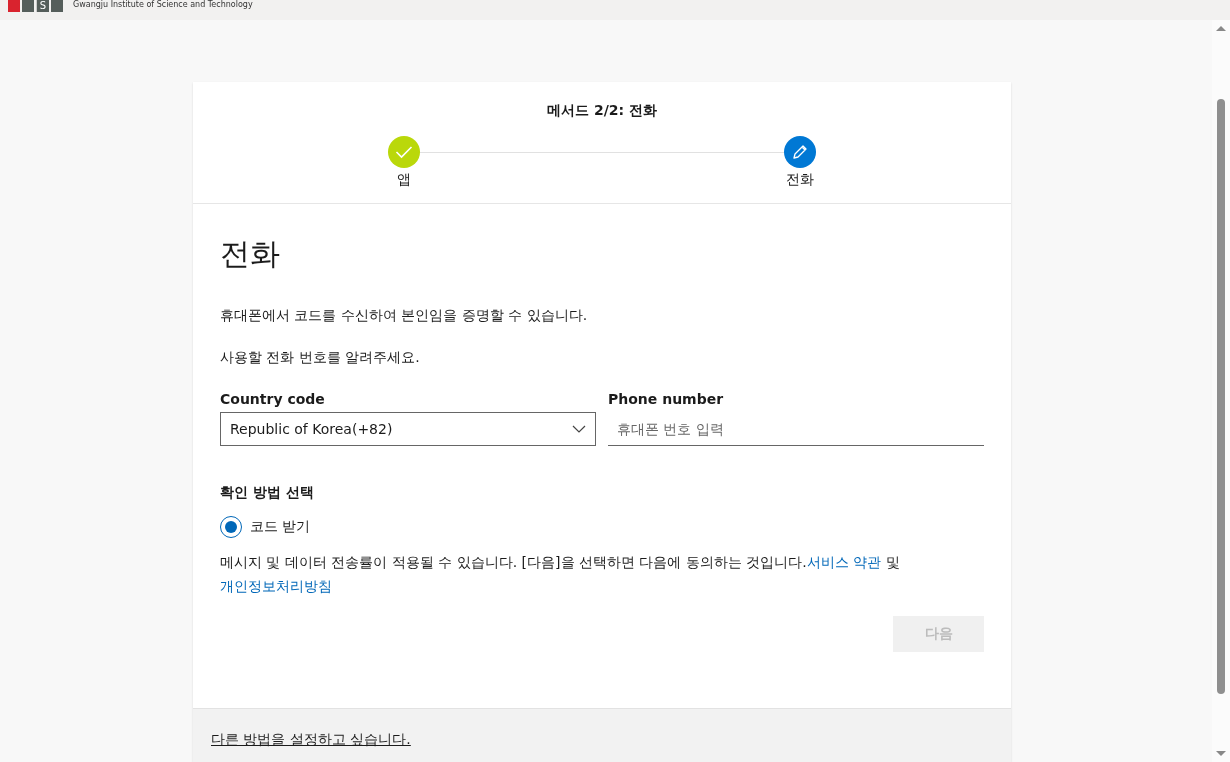  Describe the element at coordinates (276, 586) in the screenshot. I see `policy-link: 개인정보처리방침` at that location.